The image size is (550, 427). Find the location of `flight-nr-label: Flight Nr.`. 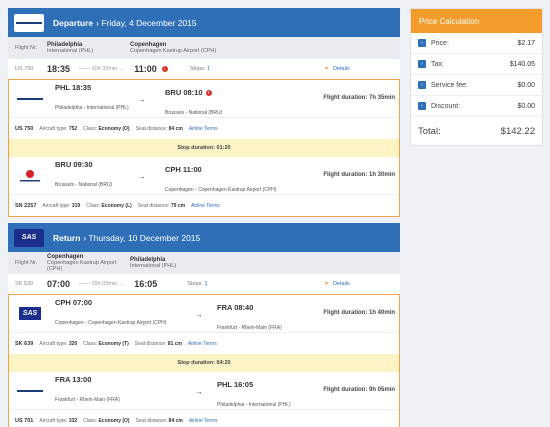

flight-nr-label: Flight Nr. is located at coordinates (26, 48).